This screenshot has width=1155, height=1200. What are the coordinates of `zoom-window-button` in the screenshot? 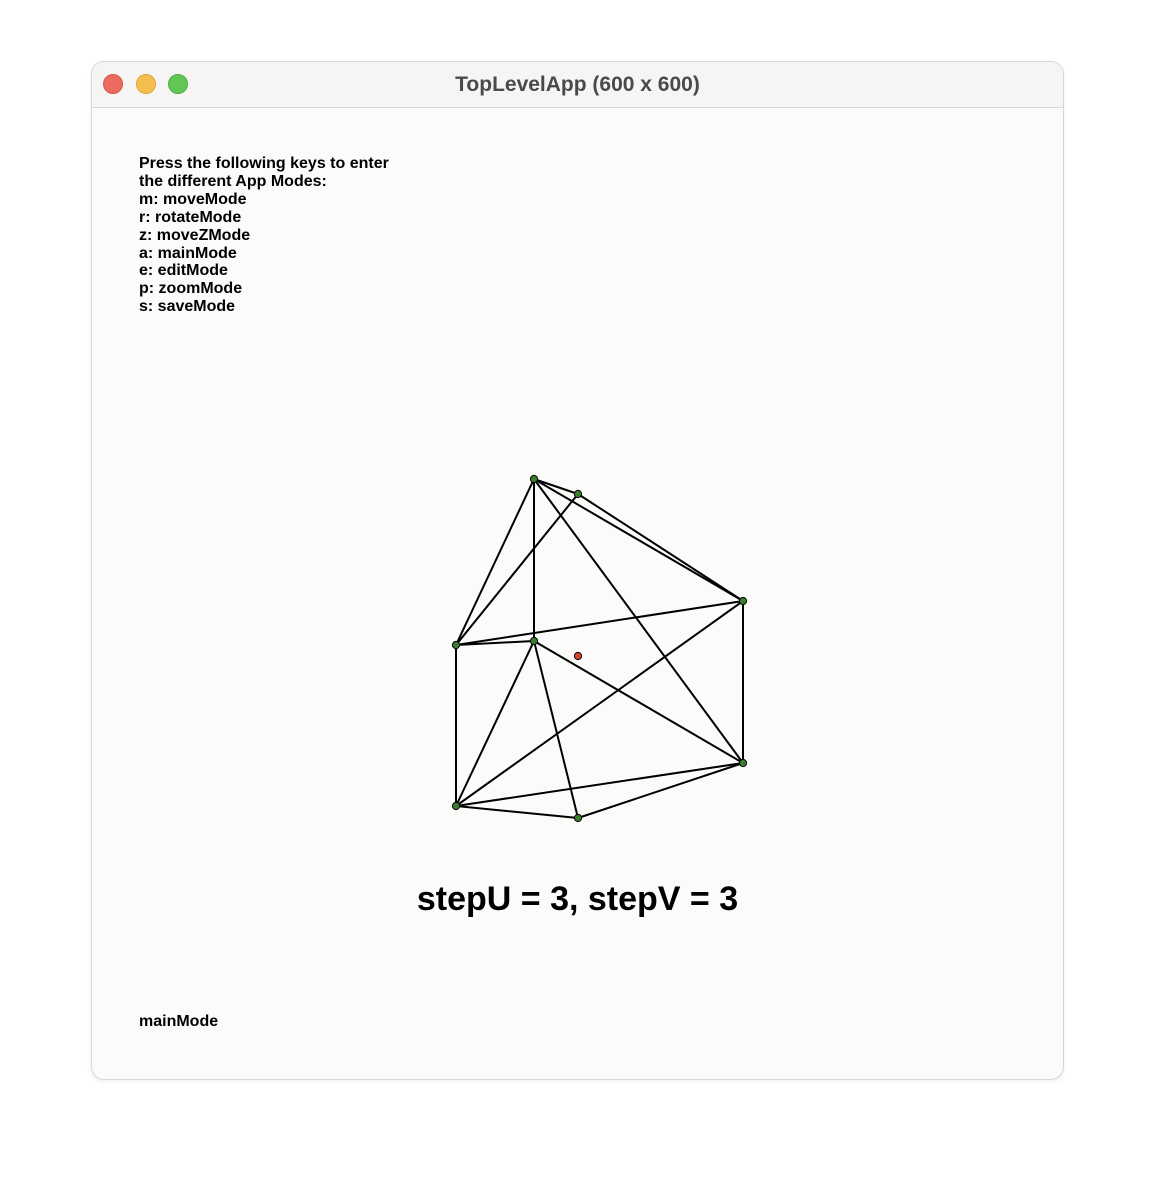 It's located at (178, 84).